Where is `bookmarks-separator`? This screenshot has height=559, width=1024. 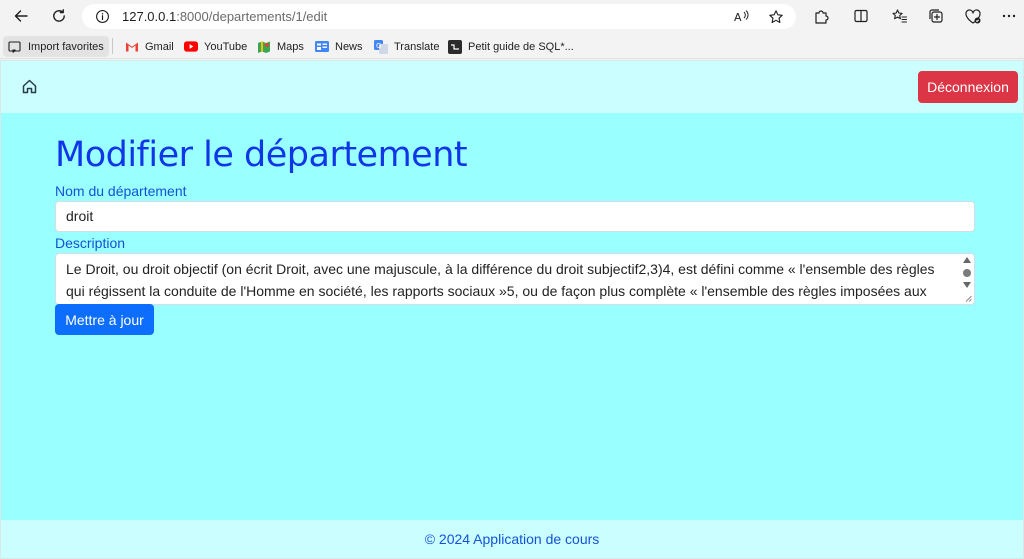
bookmarks-separator is located at coordinates (112, 46).